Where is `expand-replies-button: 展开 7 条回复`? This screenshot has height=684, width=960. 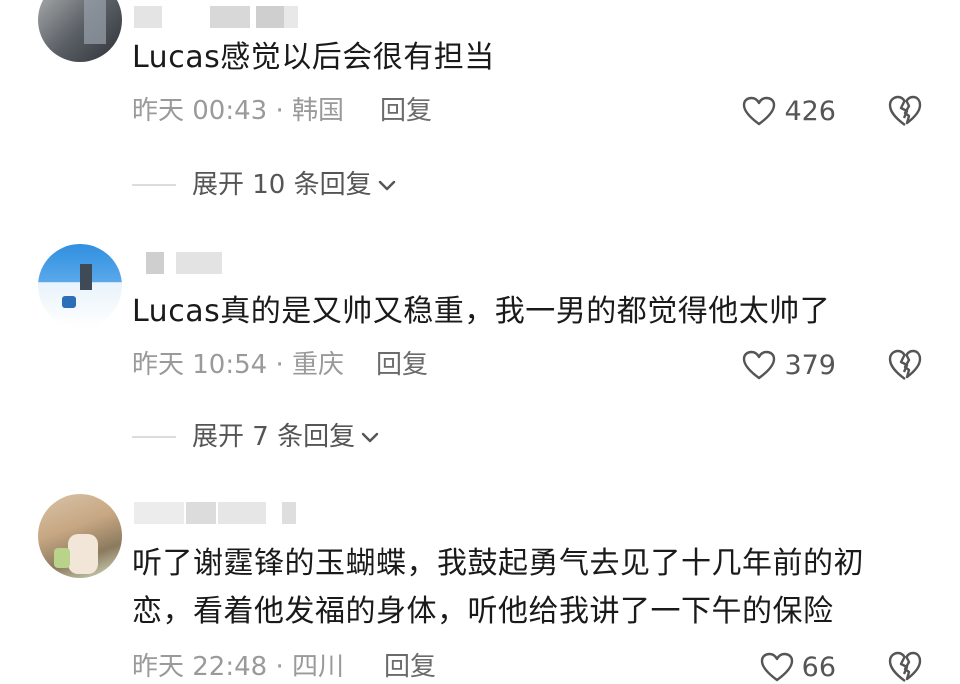 expand-replies-button: 展开 7 条回复 is located at coordinates (256, 437).